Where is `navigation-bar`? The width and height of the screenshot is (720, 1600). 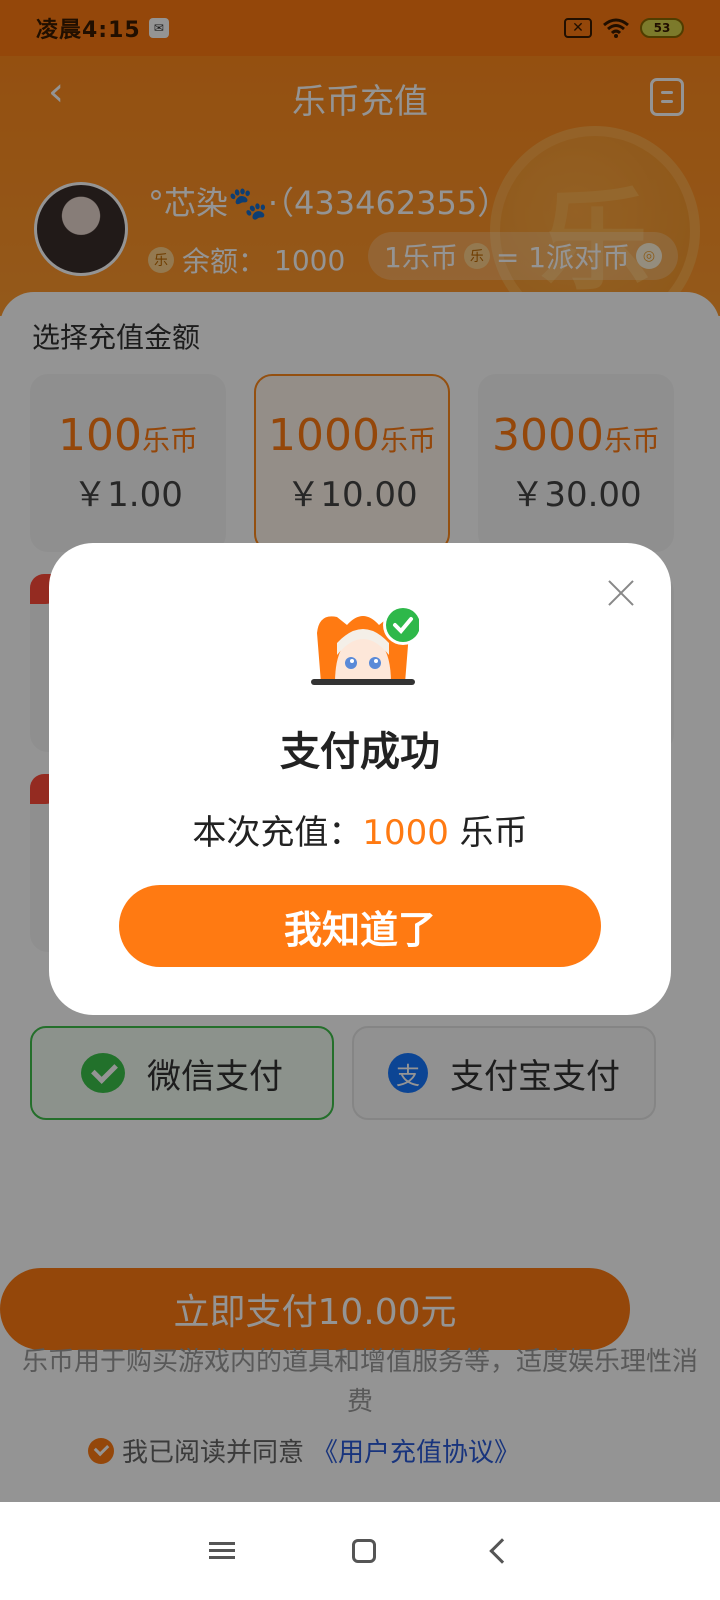
navigation-bar is located at coordinates (360, 1551).